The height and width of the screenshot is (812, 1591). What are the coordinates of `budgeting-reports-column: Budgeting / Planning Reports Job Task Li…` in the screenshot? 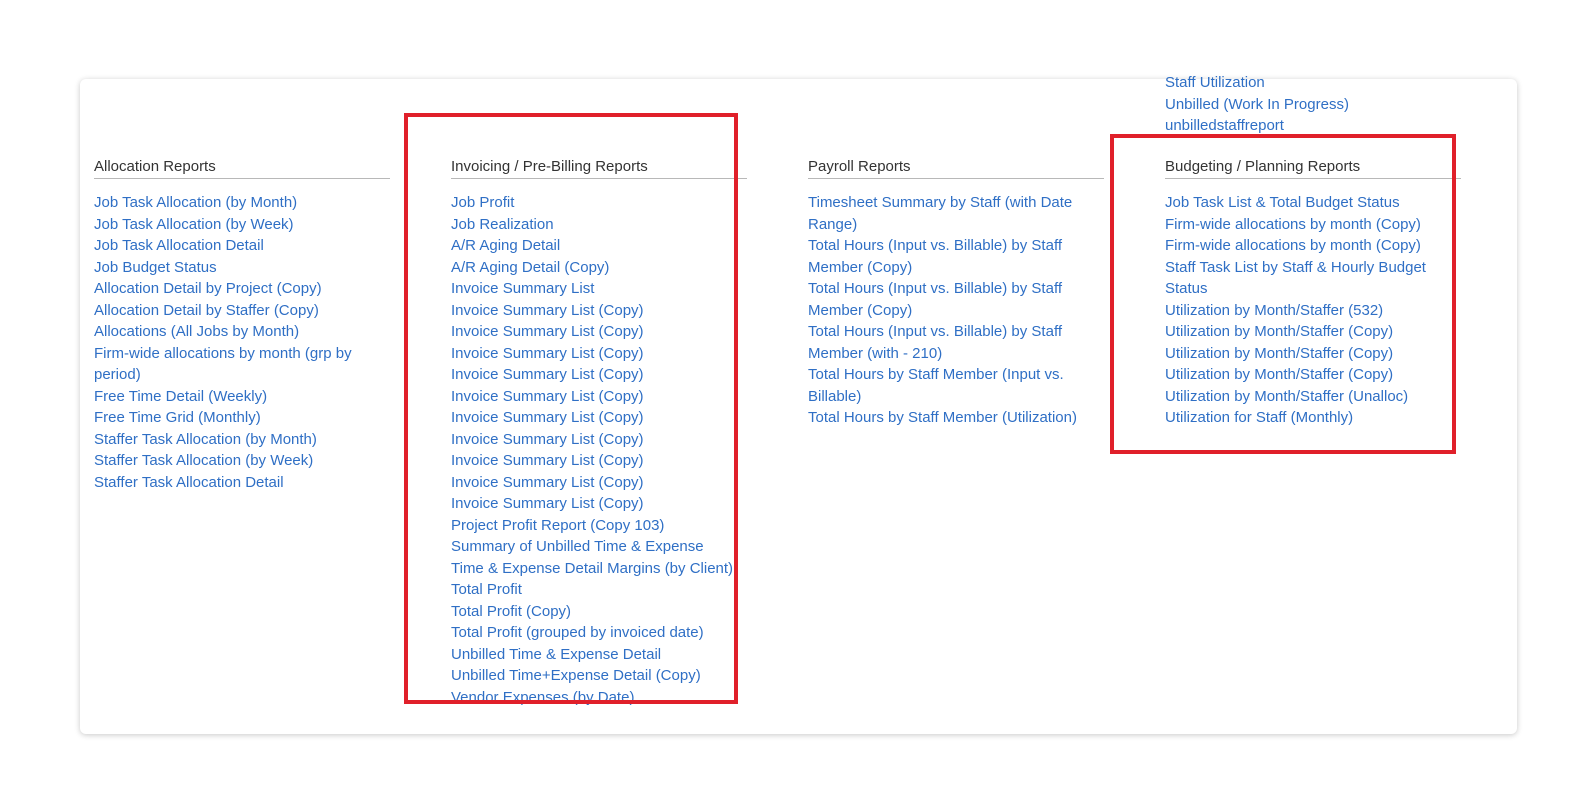 It's located at (1313, 293).